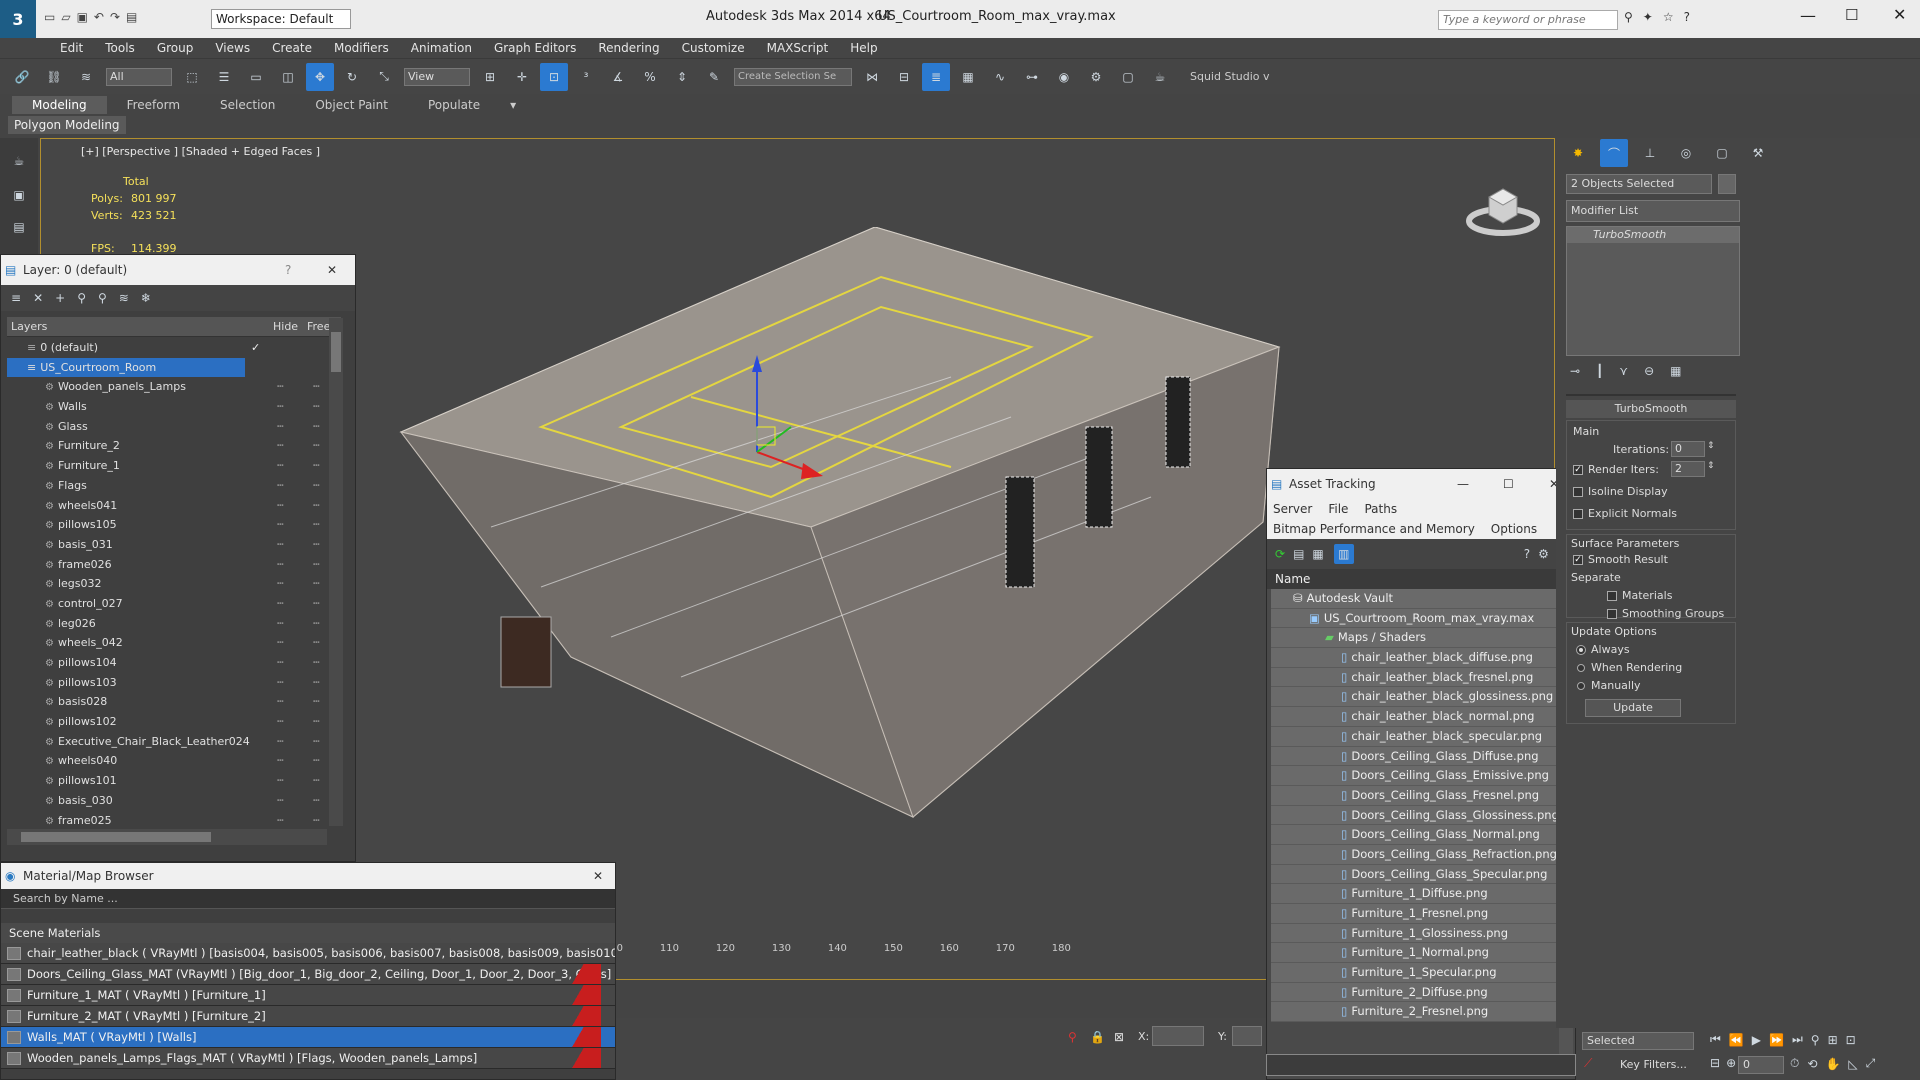  Describe the element at coordinates (1414, 815) in the screenshot. I see `asset-file-row: ▯ Doors_Ceiling_Glass_Glossiness.png` at that location.